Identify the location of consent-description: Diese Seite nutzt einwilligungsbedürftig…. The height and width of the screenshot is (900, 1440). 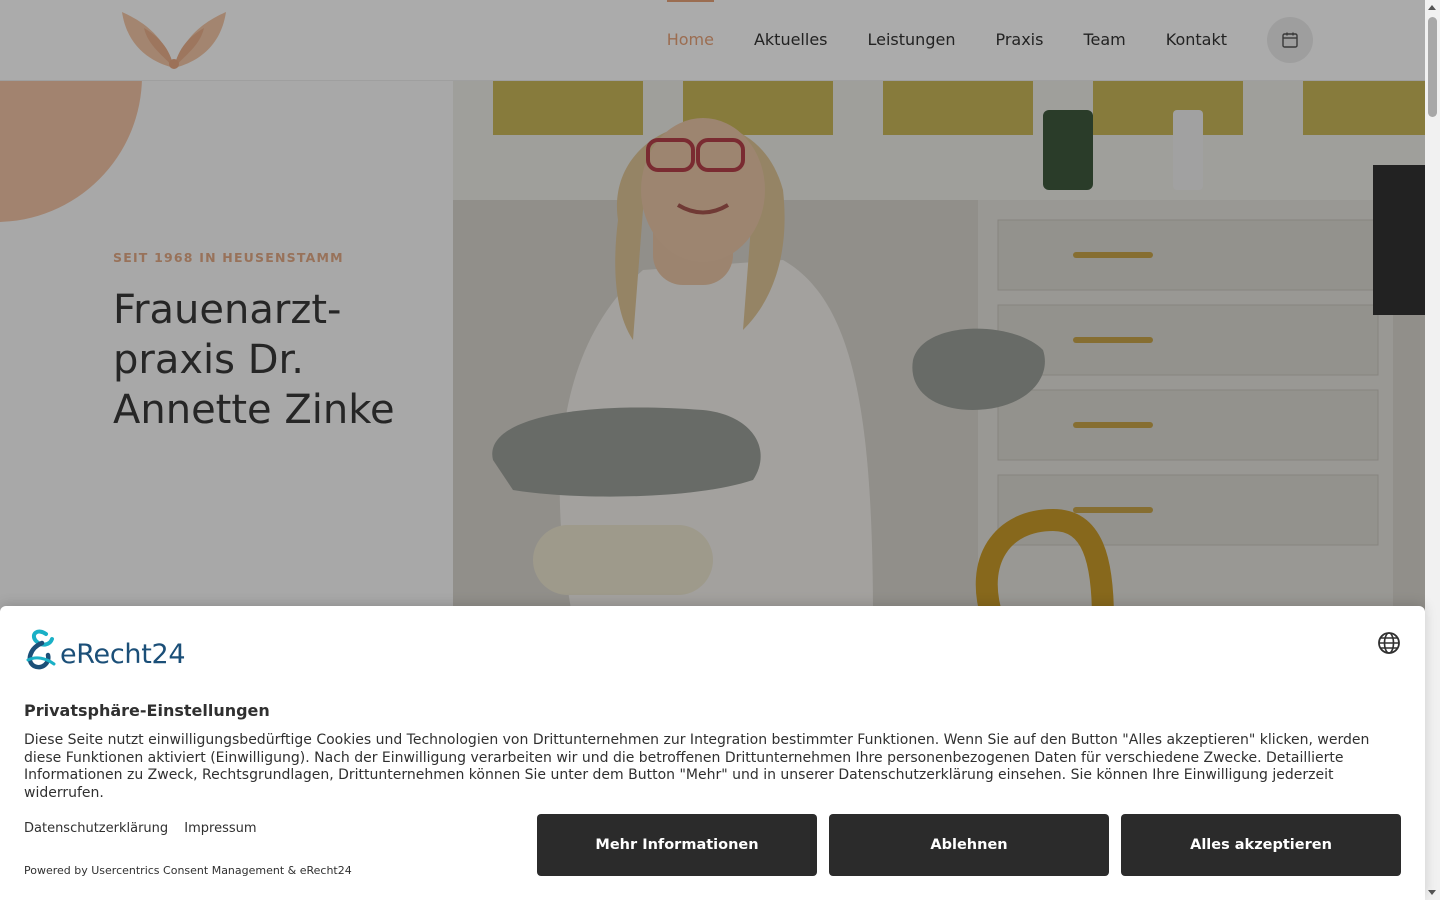
(697, 766).